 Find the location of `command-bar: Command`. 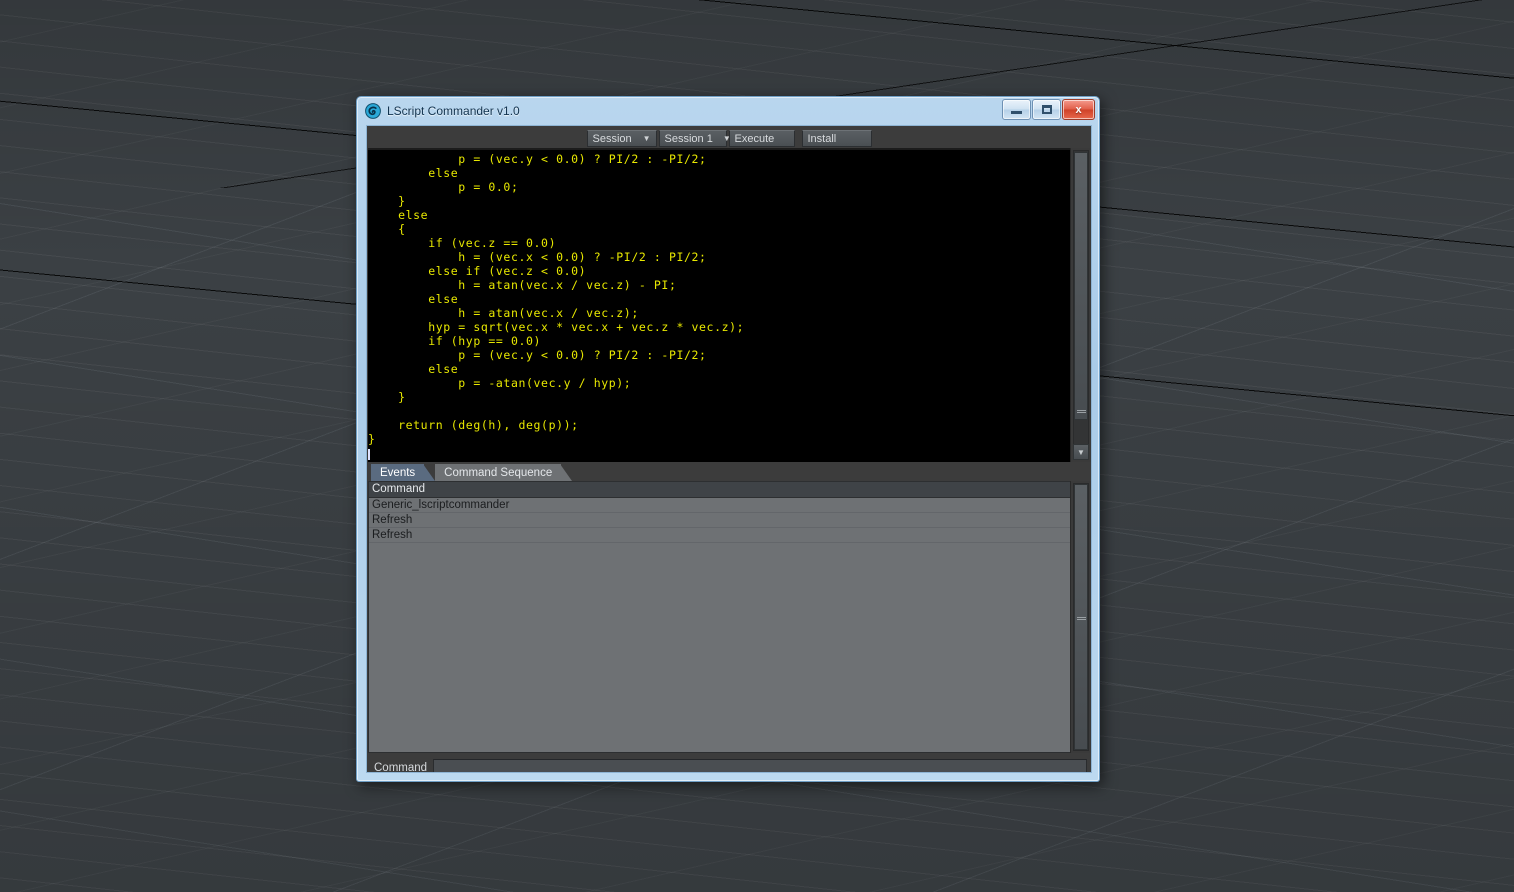

command-bar: Command is located at coordinates (729, 764).